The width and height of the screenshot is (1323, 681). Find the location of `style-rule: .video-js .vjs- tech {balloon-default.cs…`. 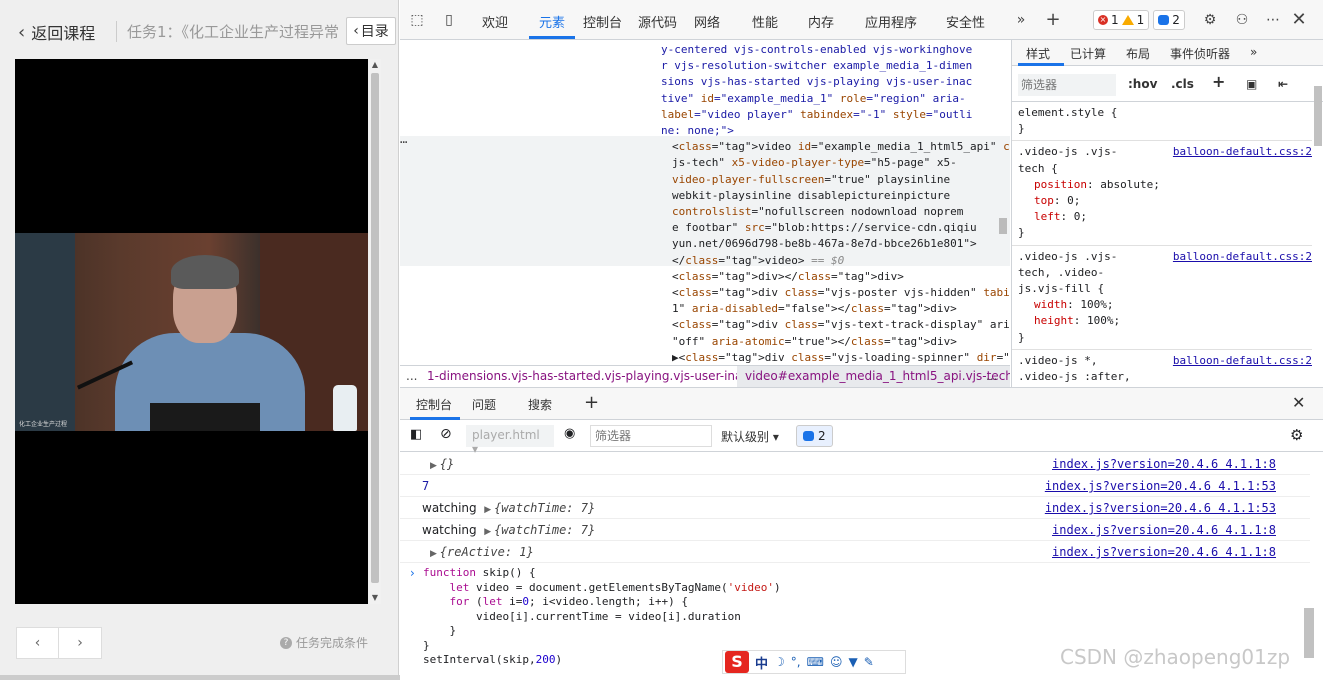

style-rule: .video-js .vjs- tech {balloon-default.cs… is located at coordinates (1162, 193).